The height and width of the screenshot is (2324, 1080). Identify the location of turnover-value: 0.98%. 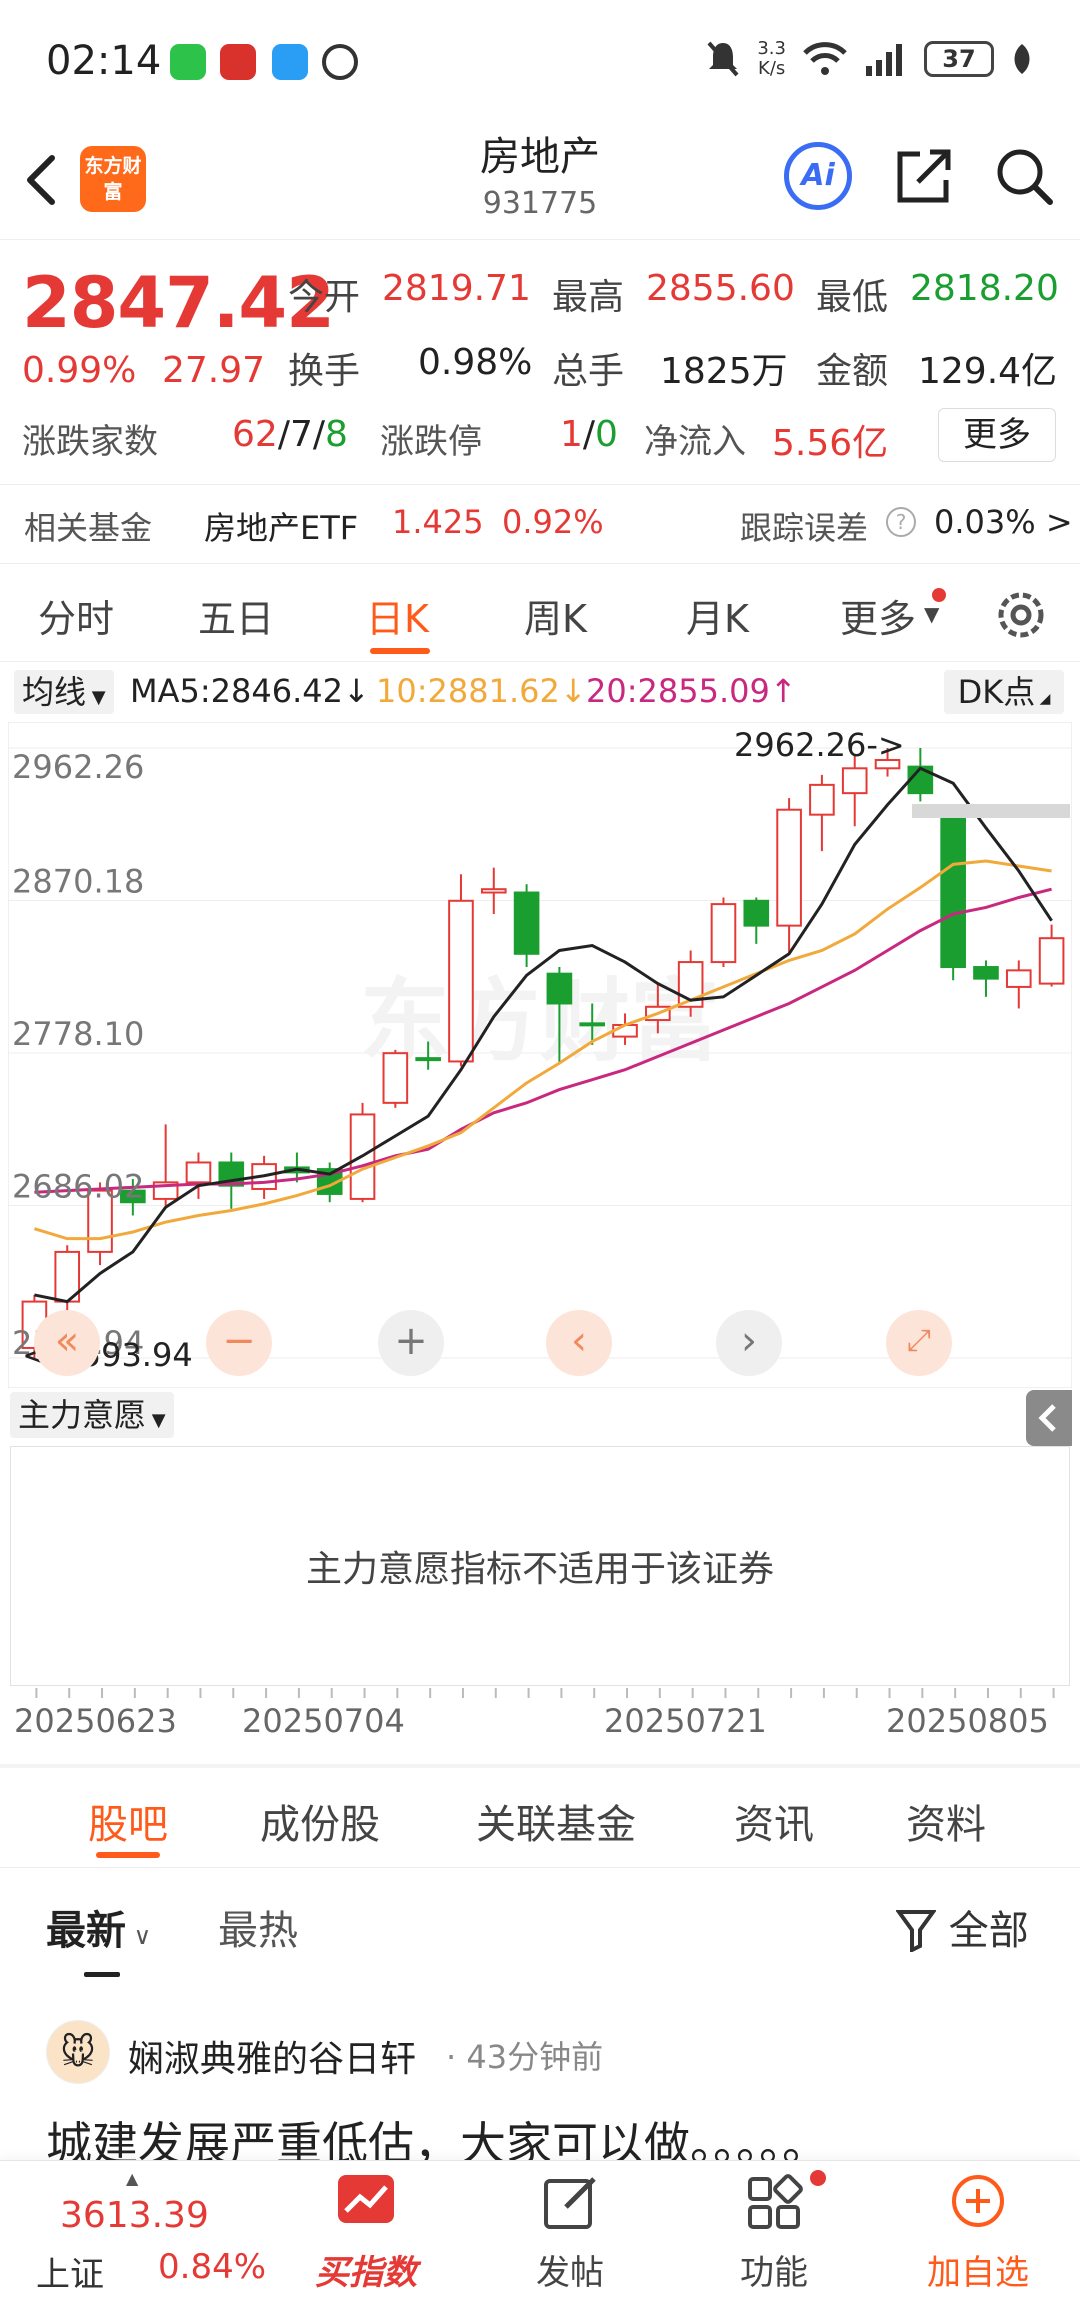
(475, 362).